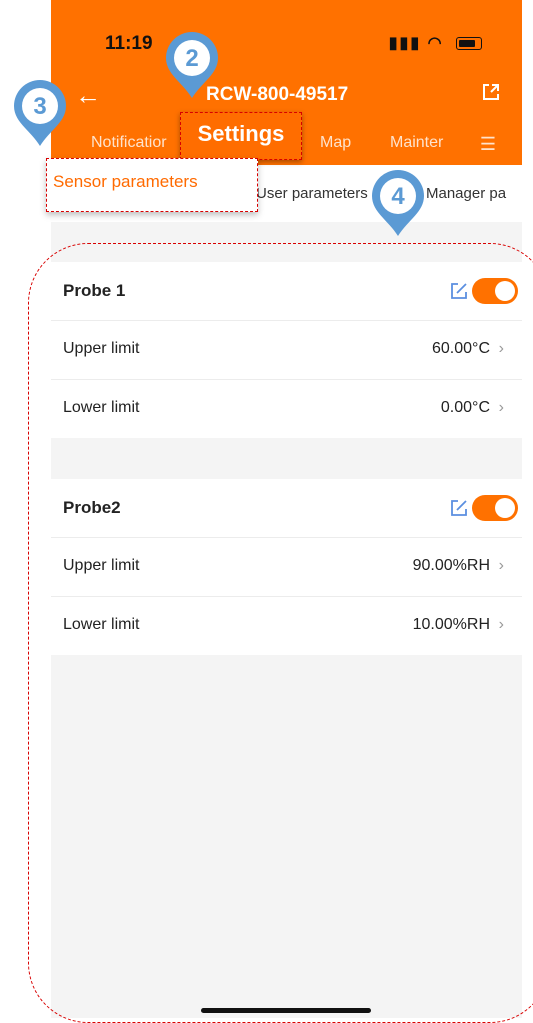 The height and width of the screenshot is (1023, 533). What do you see at coordinates (465, 407) in the screenshot?
I see `row-value: 0.00°C` at bounding box center [465, 407].